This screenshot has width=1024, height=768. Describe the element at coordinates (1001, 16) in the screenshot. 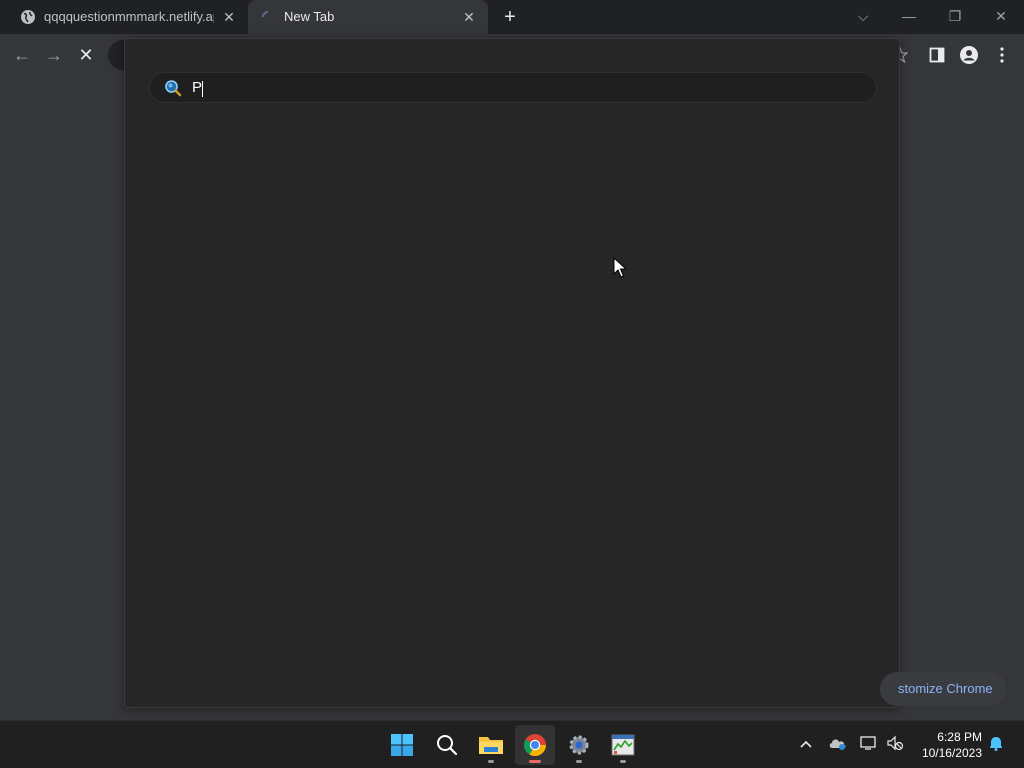

I see `close-window-button: ✕` at that location.